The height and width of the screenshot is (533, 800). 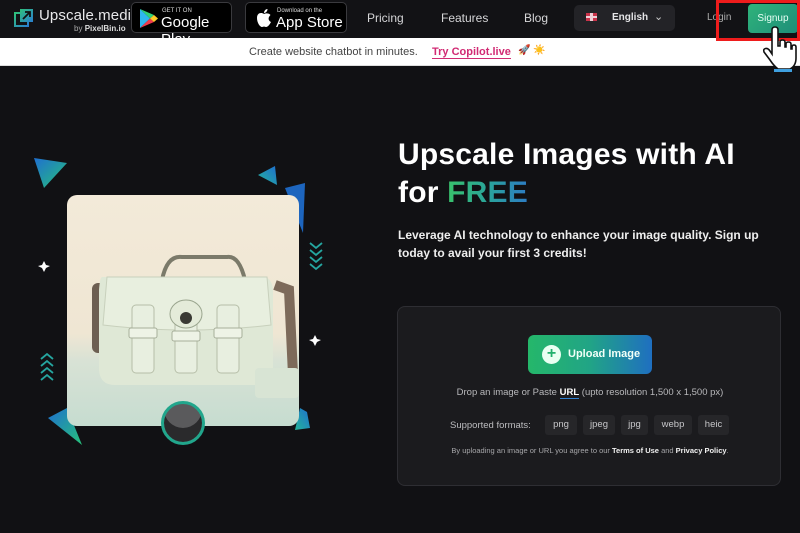 I want to click on hero-title-free: FREE, so click(x=487, y=192).